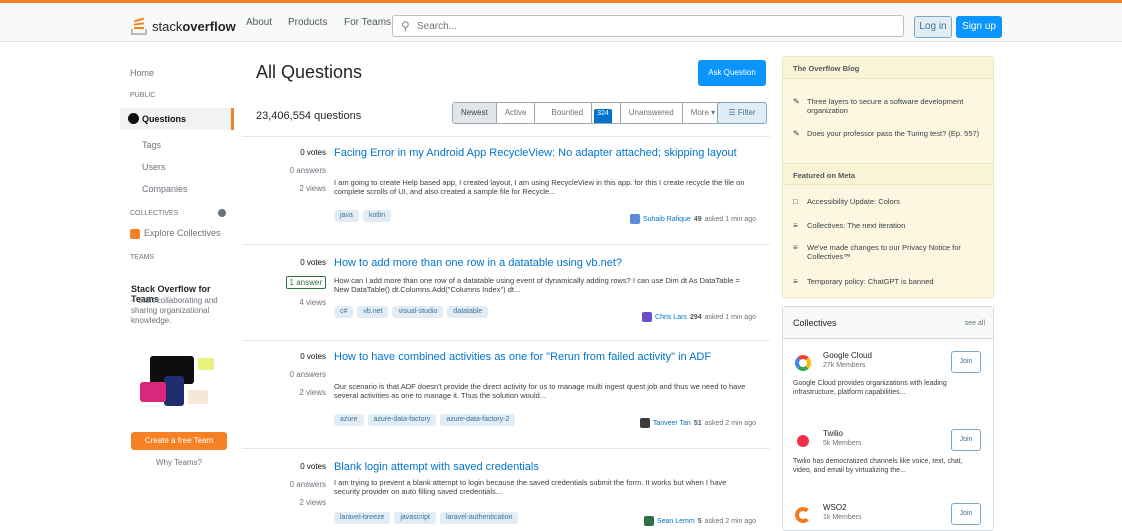 The height and width of the screenshot is (531, 1122). What do you see at coordinates (803, 441) in the screenshot?
I see `twilio-logo-icon` at bounding box center [803, 441].